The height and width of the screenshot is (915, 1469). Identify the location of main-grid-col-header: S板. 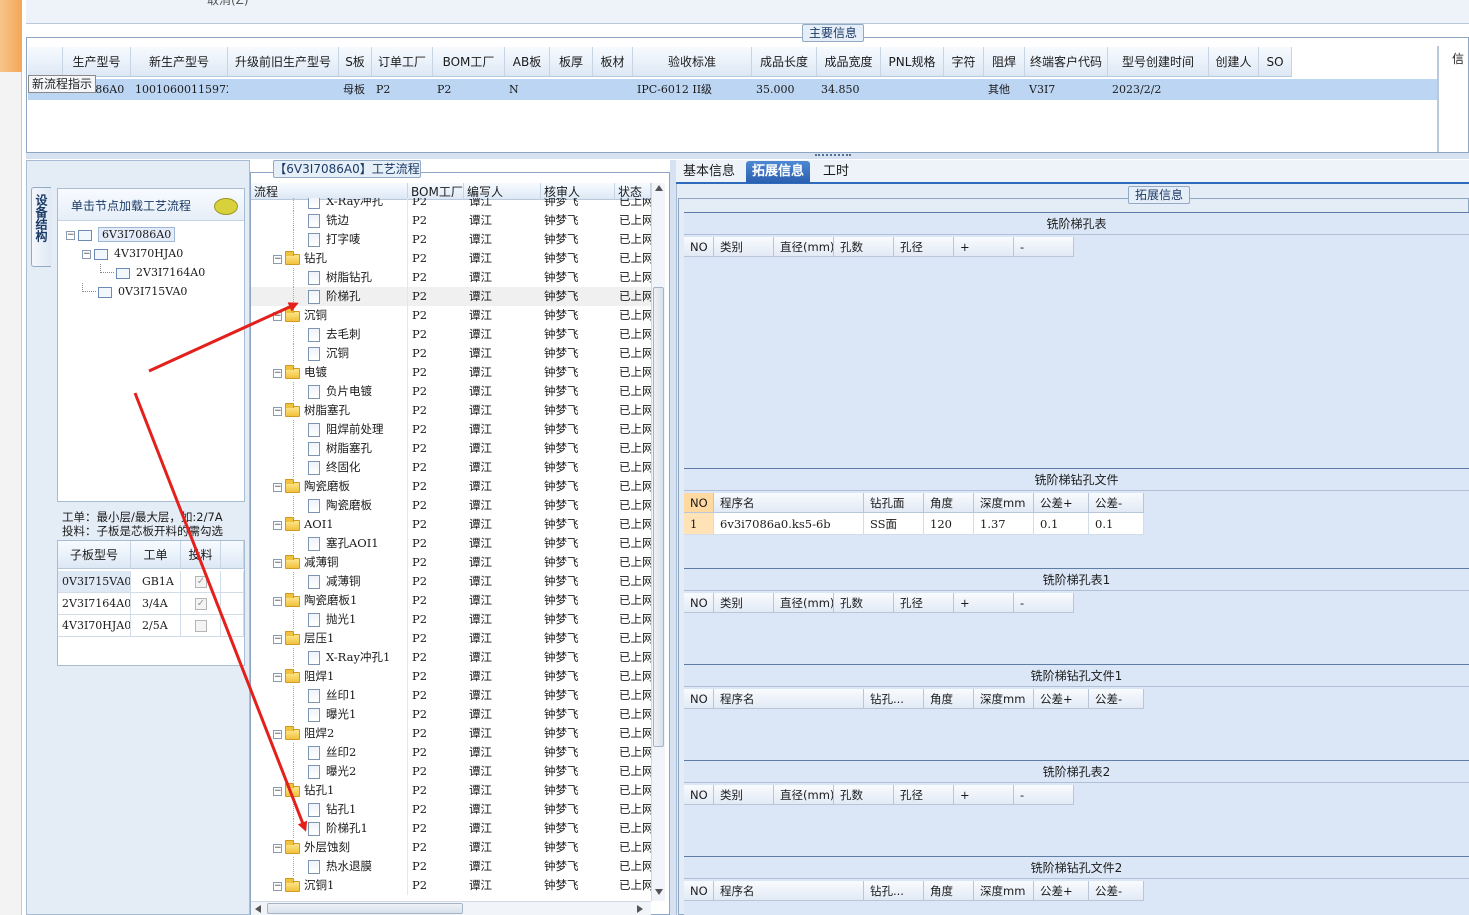
(355, 62).